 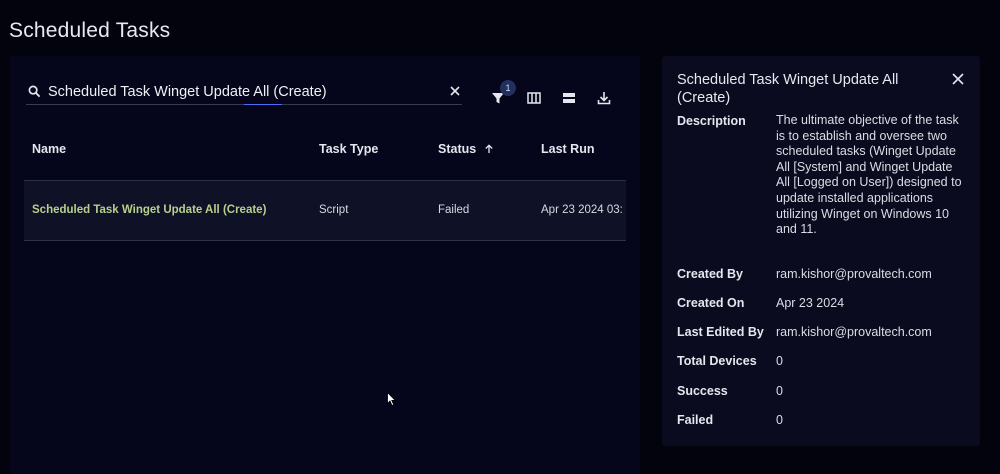 What do you see at coordinates (582, 210) in the screenshot?
I see `last-run-cell: Apr 23 2024 03:` at bounding box center [582, 210].